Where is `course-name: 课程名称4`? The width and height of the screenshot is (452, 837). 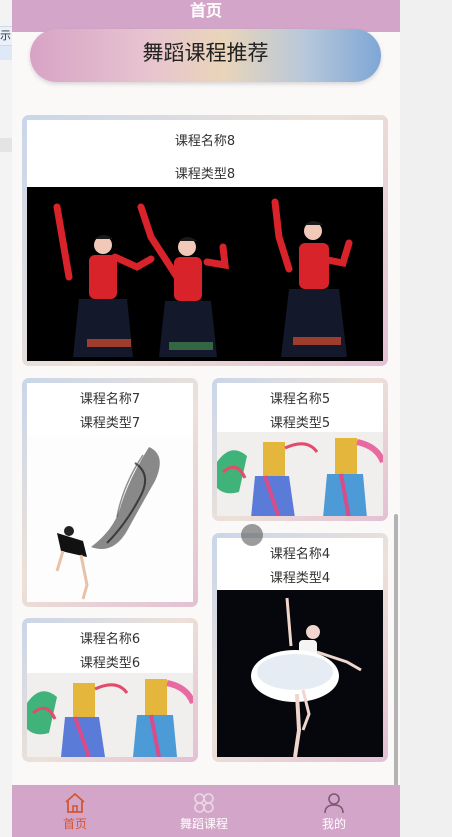 course-name: 课程名称4 is located at coordinates (300, 554).